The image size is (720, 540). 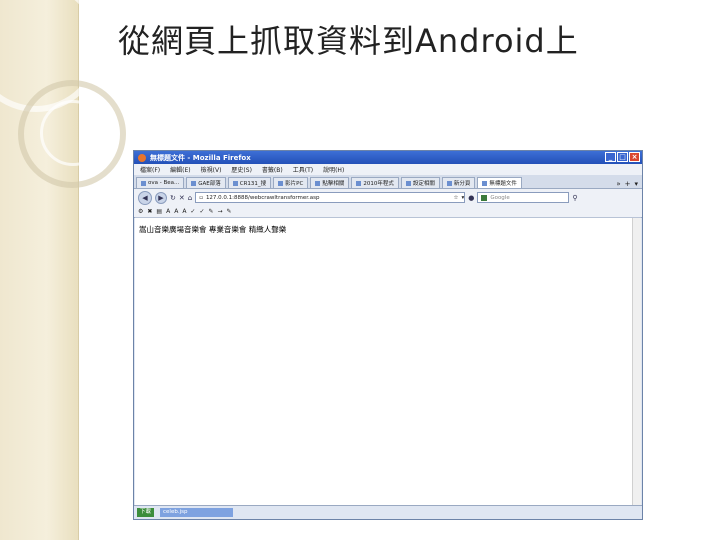 I want to click on tab-label: 新分頁, so click(x=462, y=184).